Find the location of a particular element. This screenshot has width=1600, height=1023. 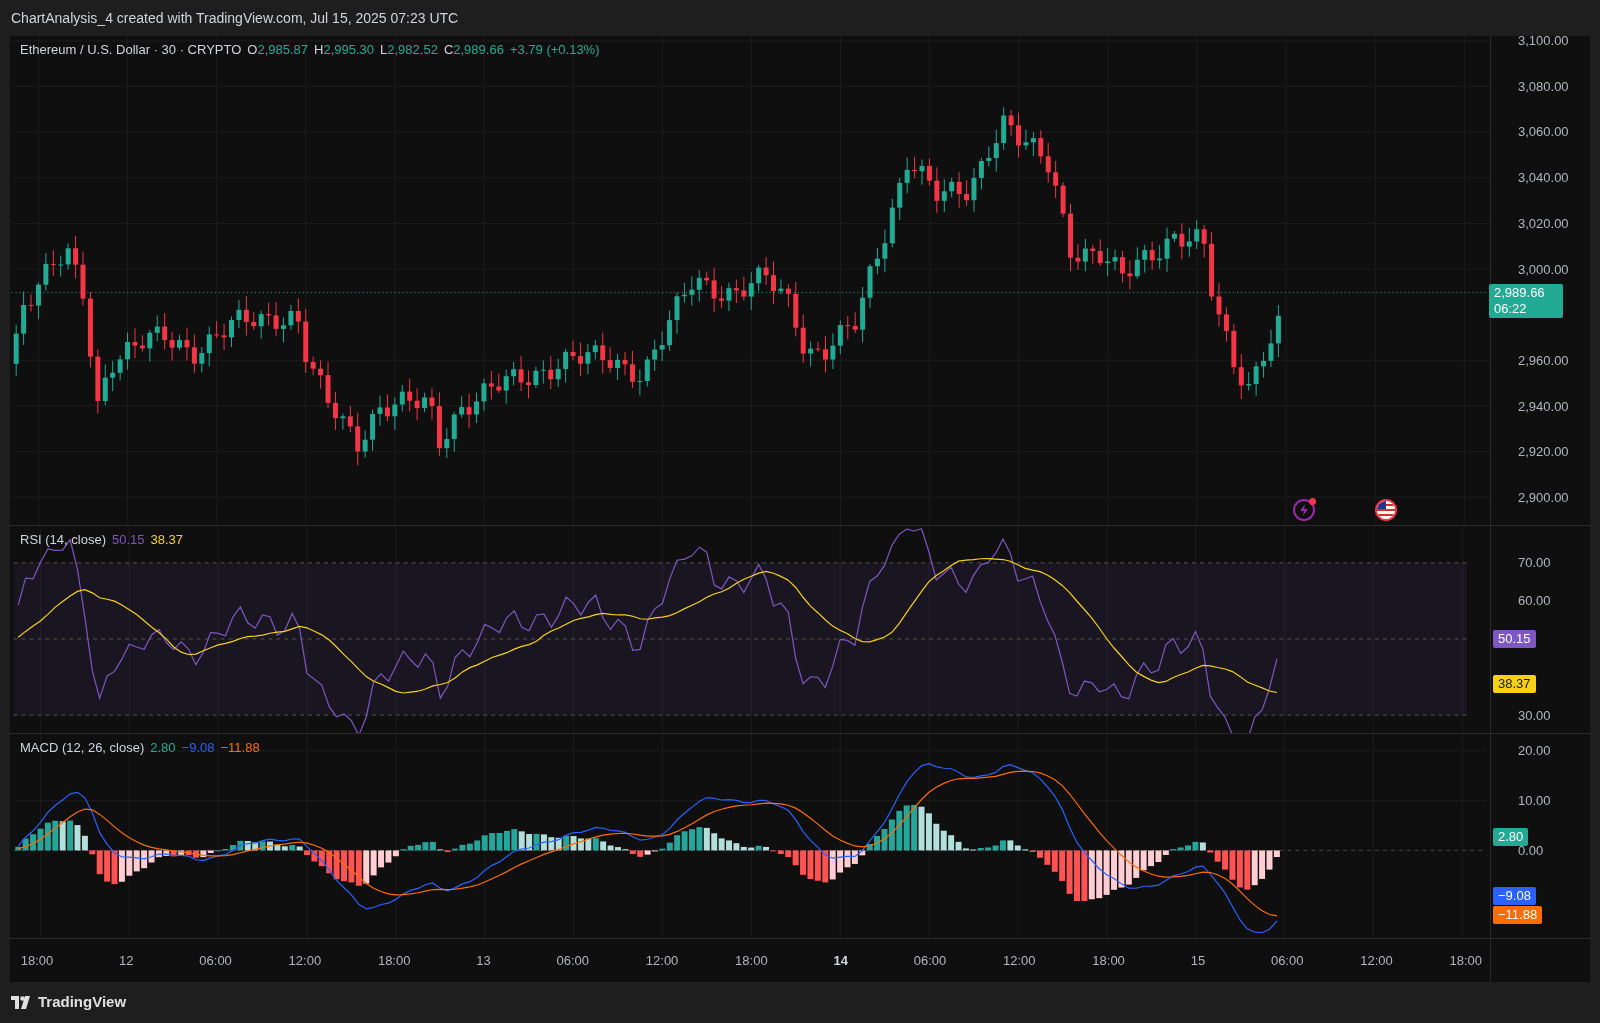

value-badge: 50.15 is located at coordinates (1514, 638).